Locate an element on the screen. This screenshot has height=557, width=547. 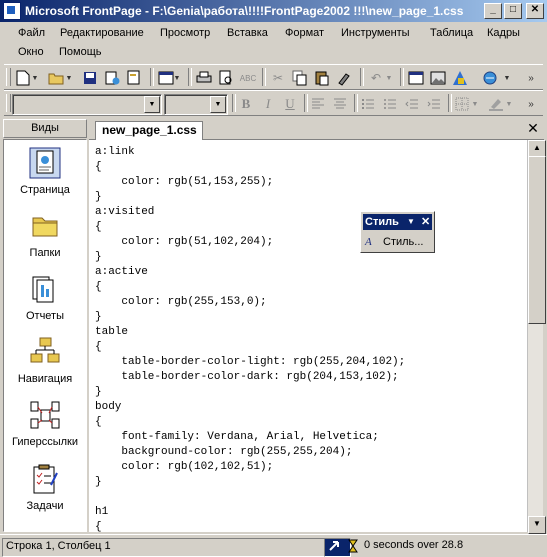
highlight-icon is located at coordinates (496, 104).